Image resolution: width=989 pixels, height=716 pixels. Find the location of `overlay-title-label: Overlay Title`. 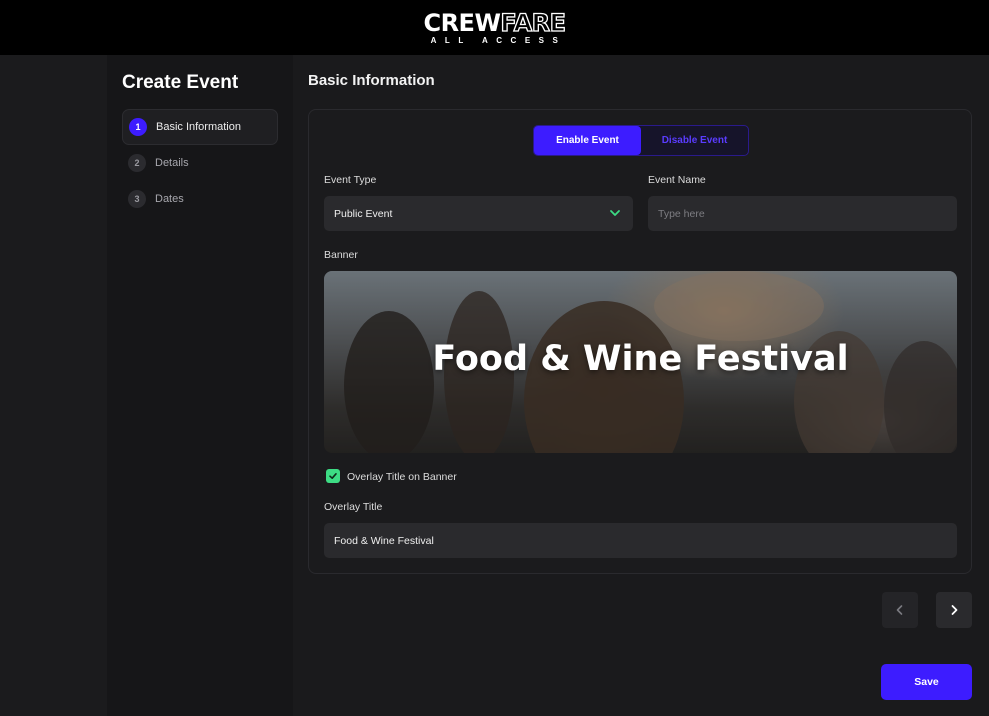

overlay-title-label: Overlay Title is located at coordinates (353, 507).